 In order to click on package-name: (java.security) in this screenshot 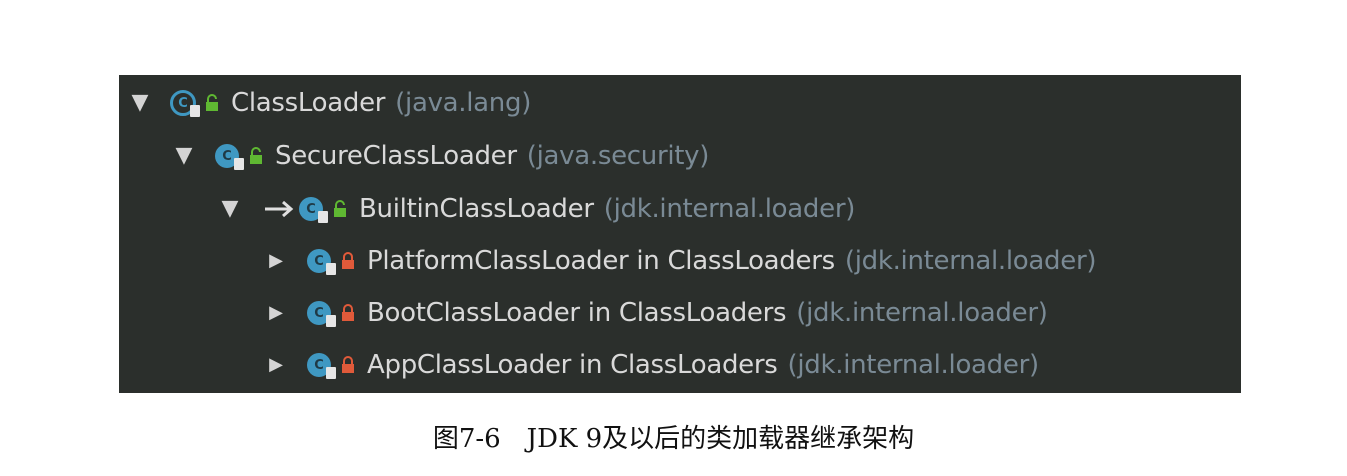, I will do `click(618, 156)`.